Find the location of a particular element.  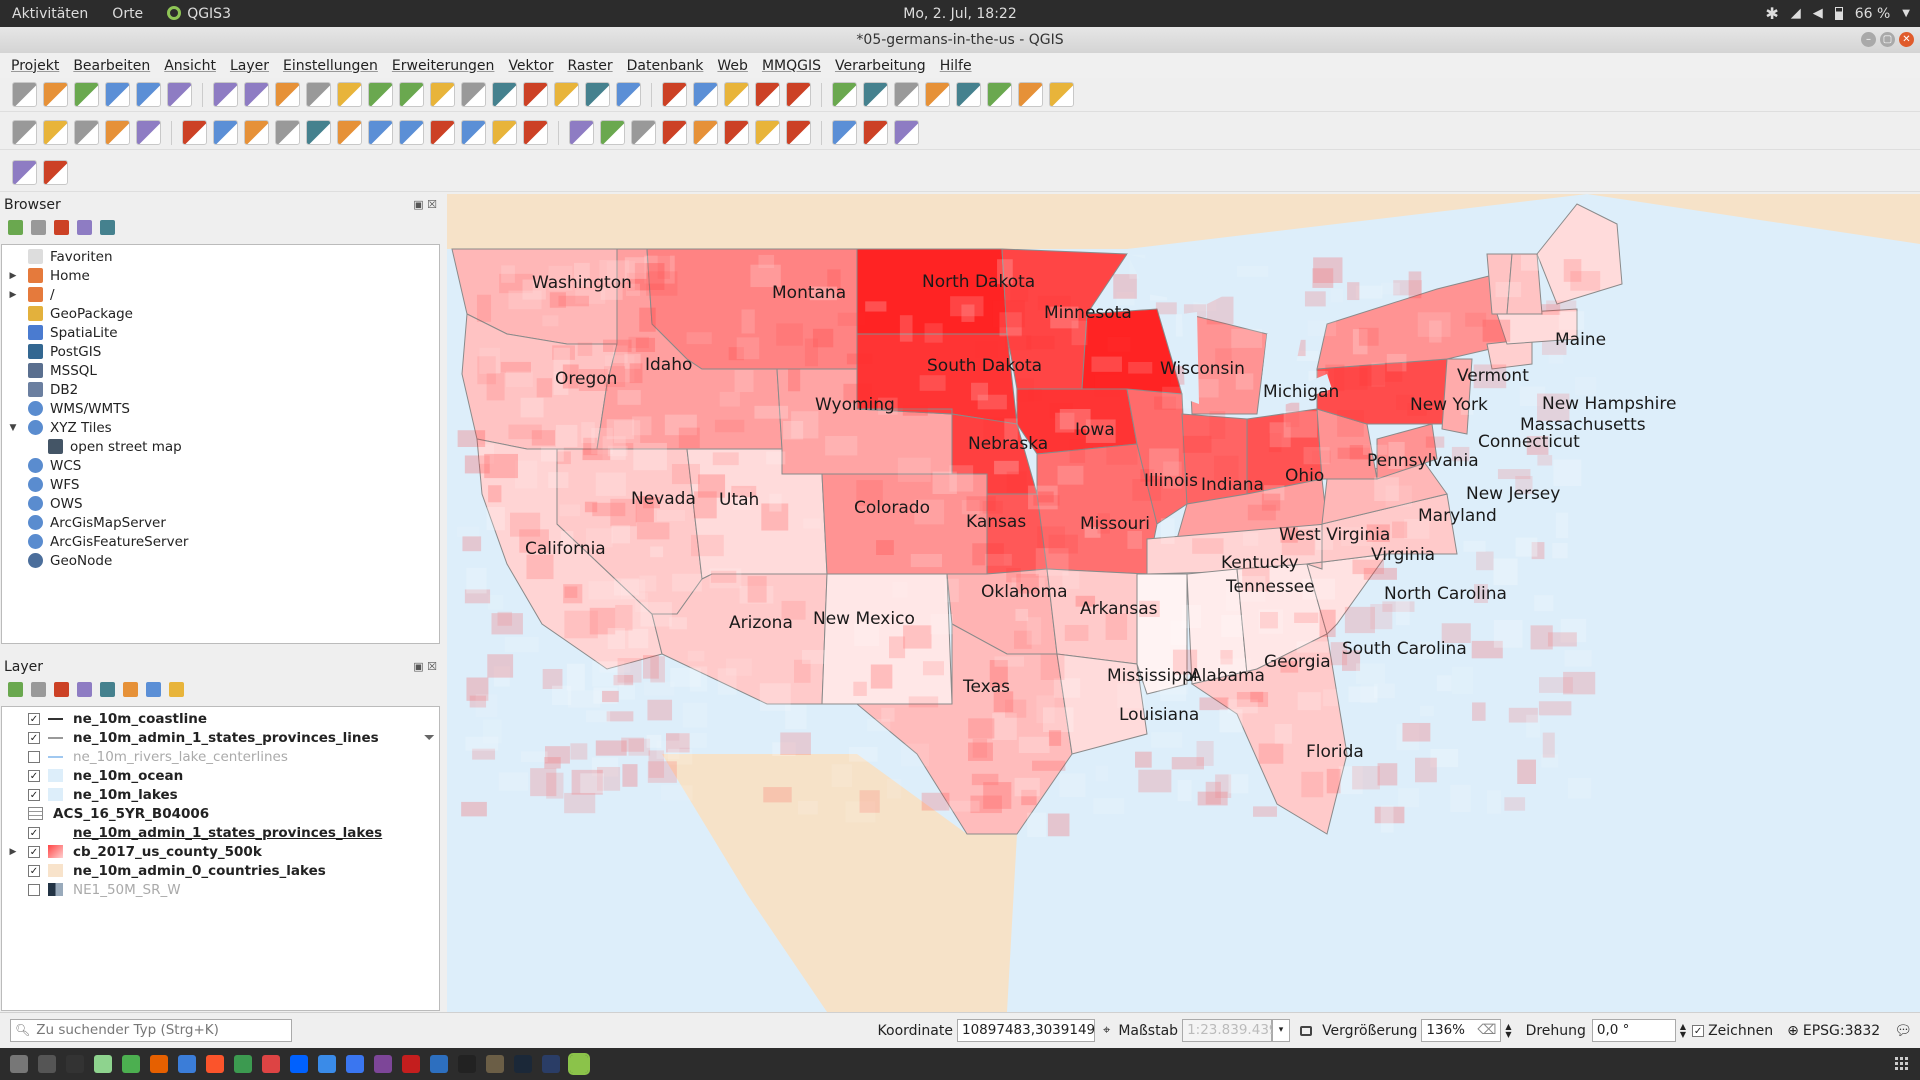

steam-icon is located at coordinates (523, 1064).